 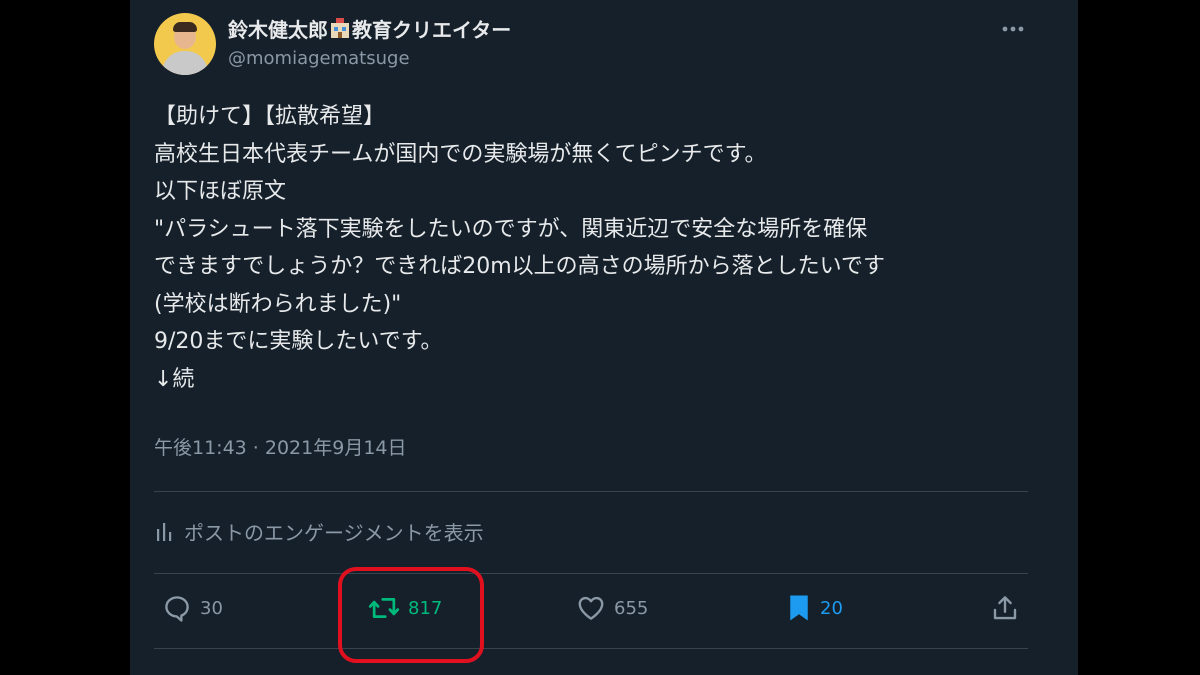 I want to click on tweet-timestamp: 午後11:43 · 2021年9月14日, so click(x=280, y=446).